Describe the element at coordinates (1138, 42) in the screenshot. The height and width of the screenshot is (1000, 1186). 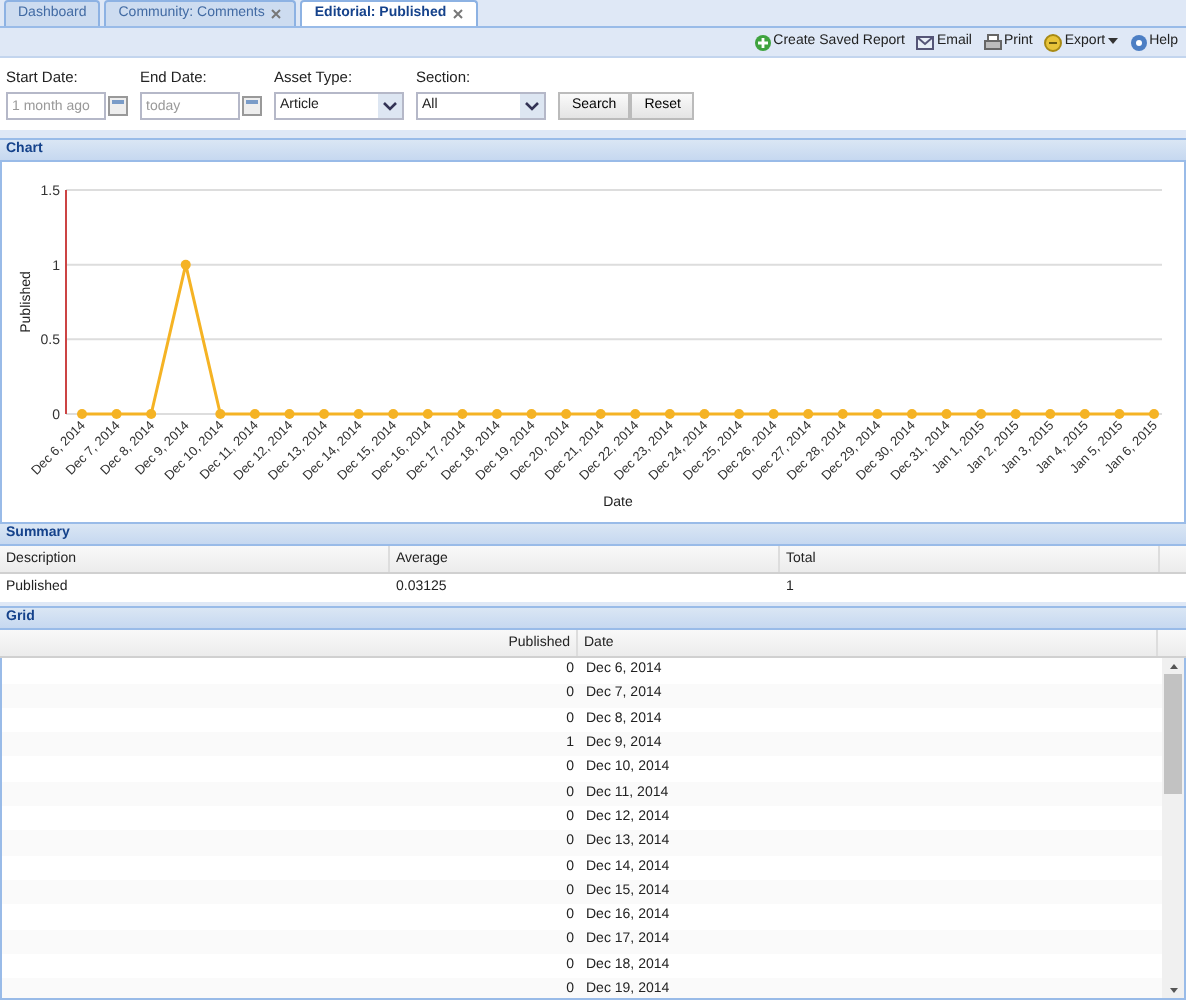
I see `help-icon` at that location.